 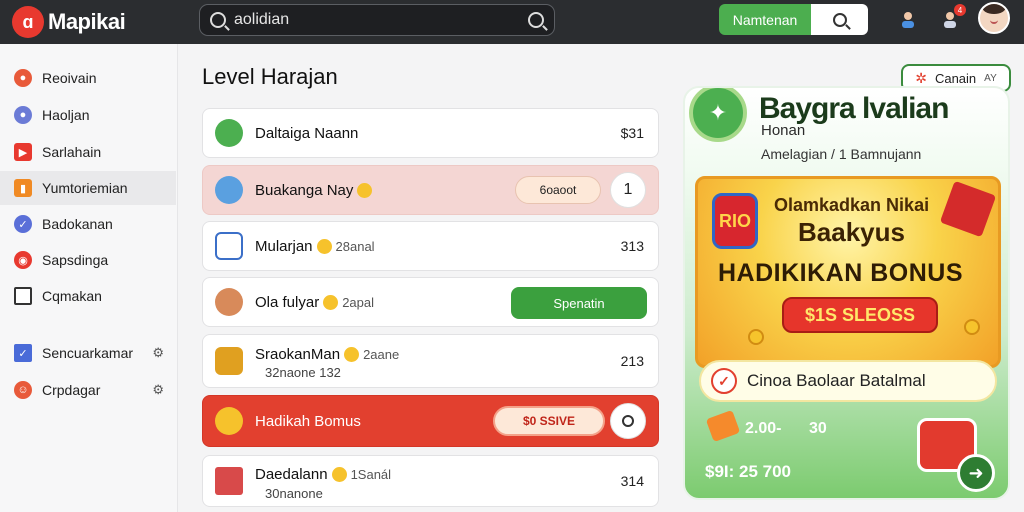 What do you see at coordinates (23, 296) in the screenshot?
I see `tv-icon` at bounding box center [23, 296].